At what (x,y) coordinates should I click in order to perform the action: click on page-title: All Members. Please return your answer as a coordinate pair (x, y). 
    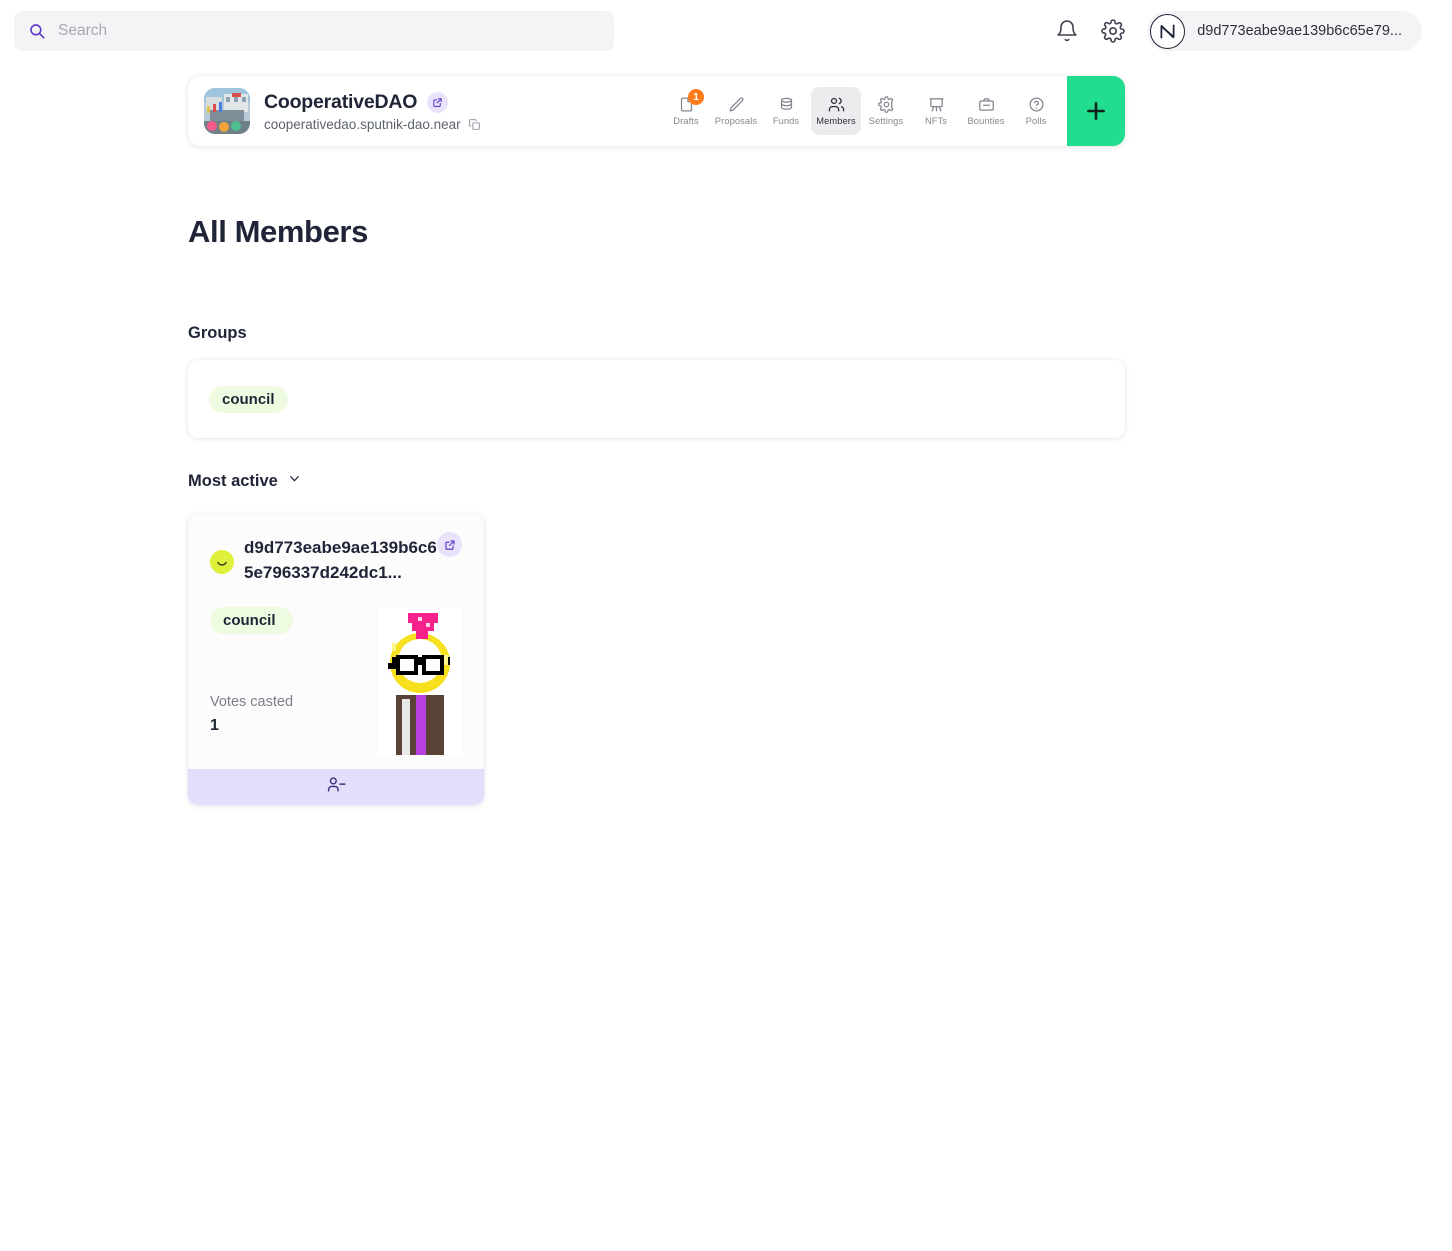
    Looking at the image, I should click on (278, 231).